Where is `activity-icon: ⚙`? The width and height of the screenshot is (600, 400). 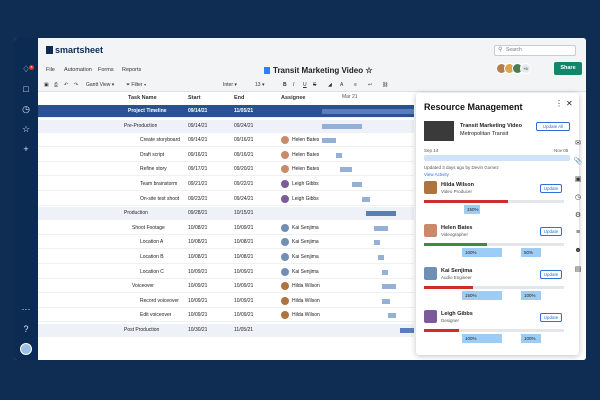
activity-icon: ⚙ is located at coordinates (578, 216).